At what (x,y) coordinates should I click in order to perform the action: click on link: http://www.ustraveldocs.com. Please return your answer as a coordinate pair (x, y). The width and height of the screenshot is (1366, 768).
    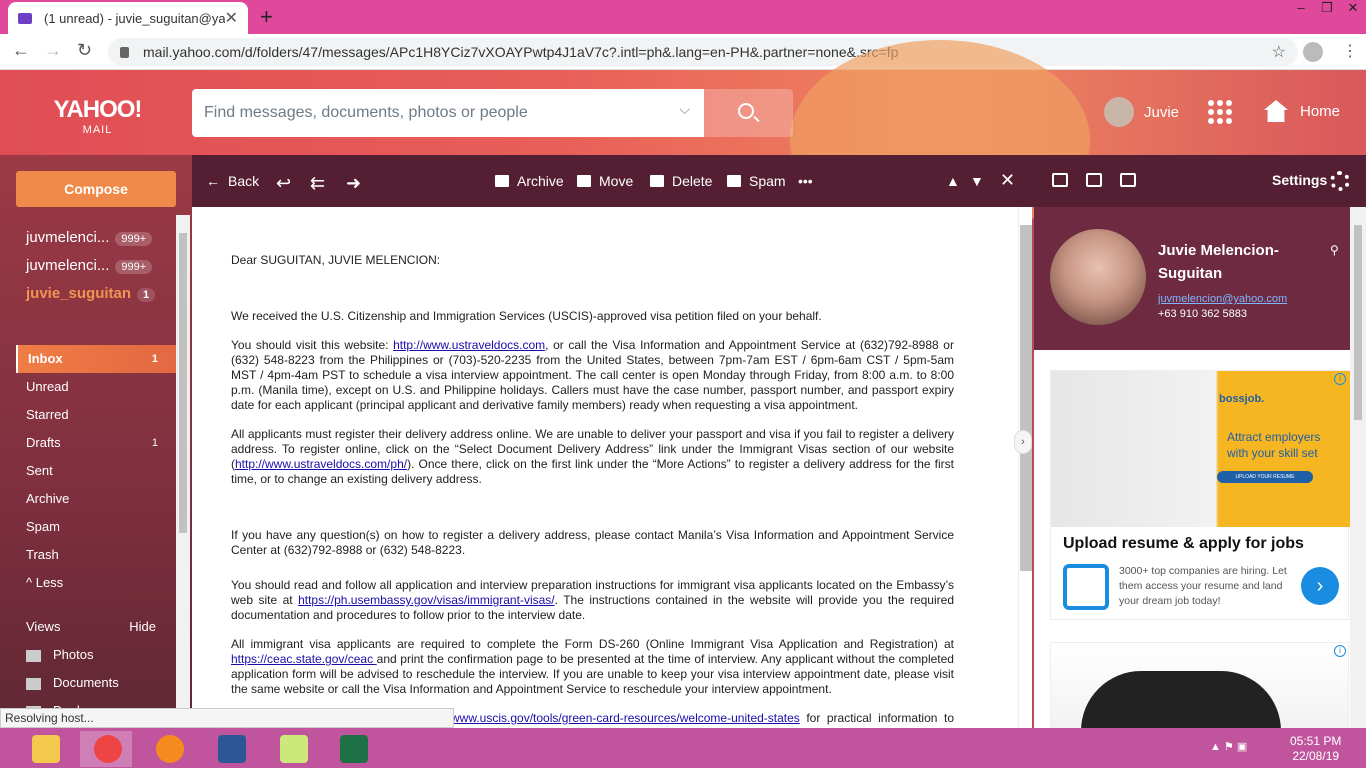
    Looking at the image, I should click on (469, 345).